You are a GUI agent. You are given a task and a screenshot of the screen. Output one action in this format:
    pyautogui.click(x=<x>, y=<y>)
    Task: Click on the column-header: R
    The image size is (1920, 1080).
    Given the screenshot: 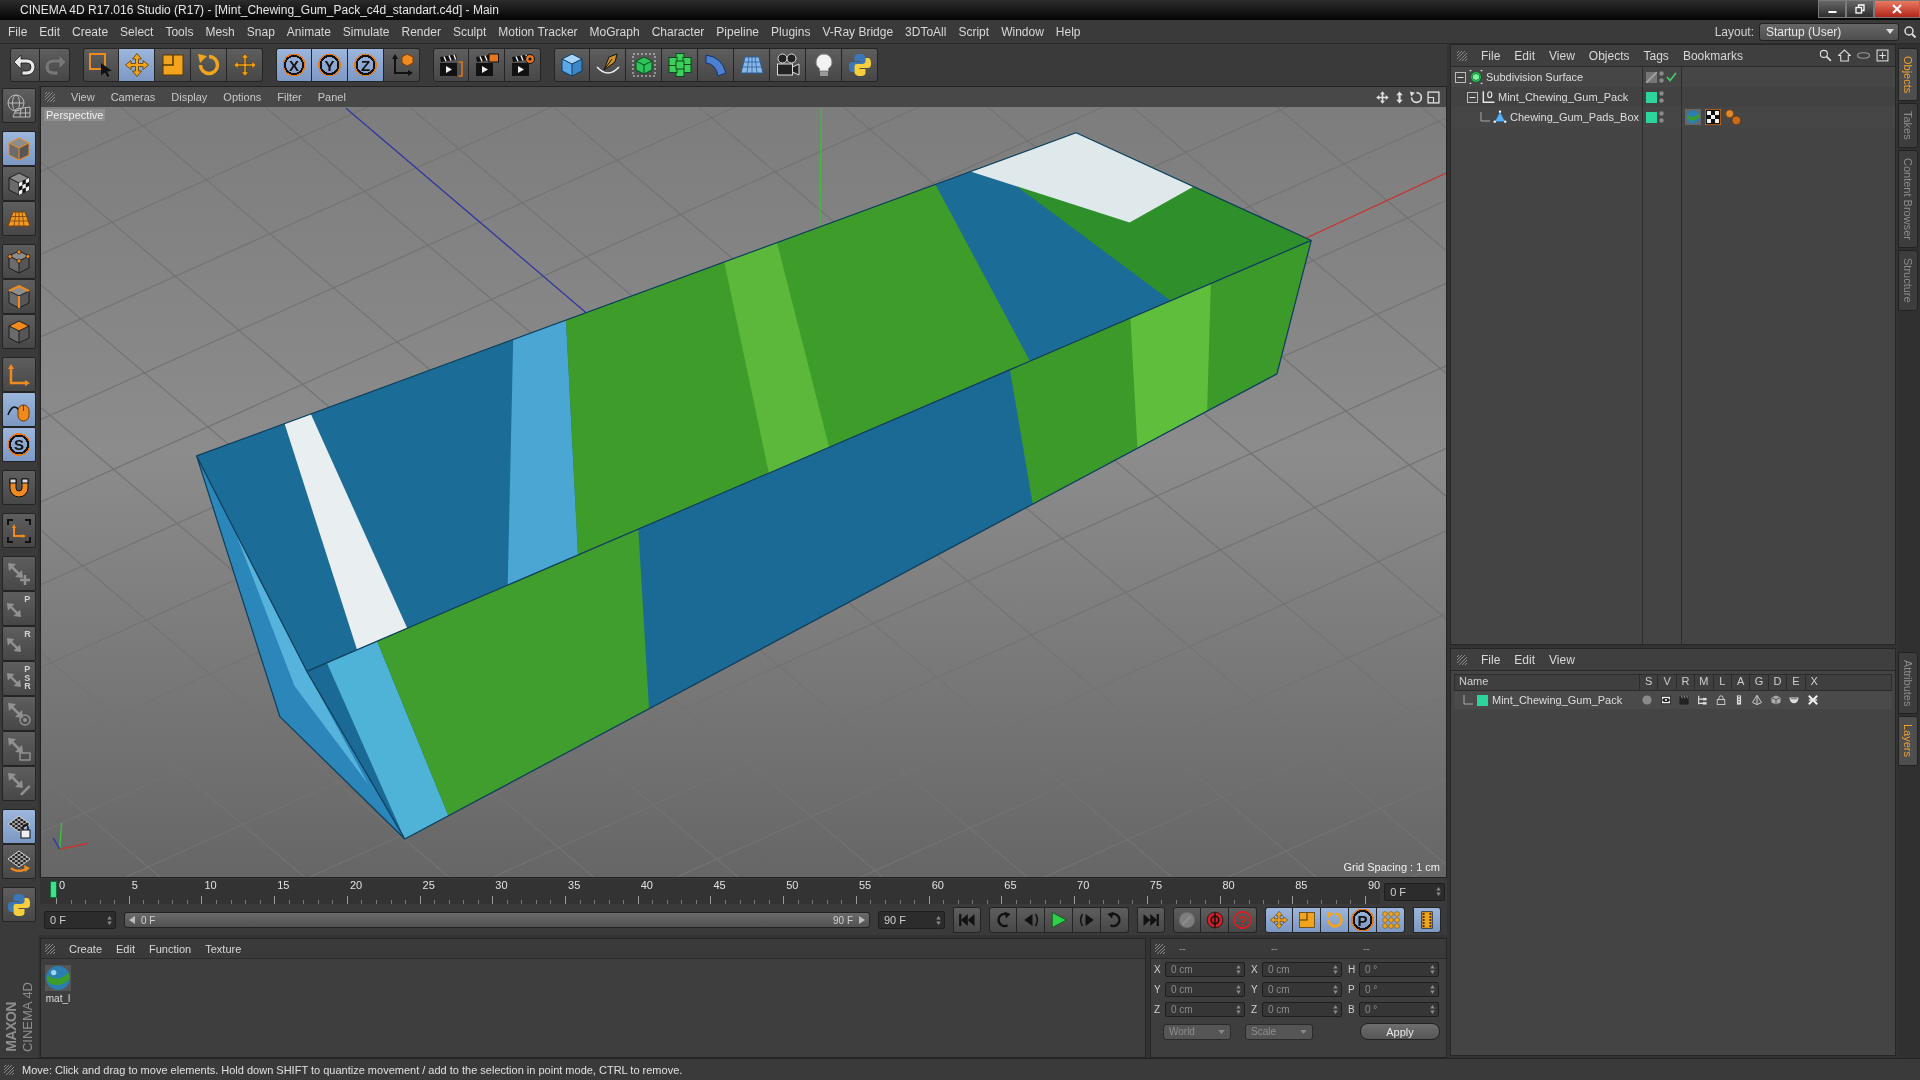 What is the action you would take?
    pyautogui.click(x=1685, y=682)
    